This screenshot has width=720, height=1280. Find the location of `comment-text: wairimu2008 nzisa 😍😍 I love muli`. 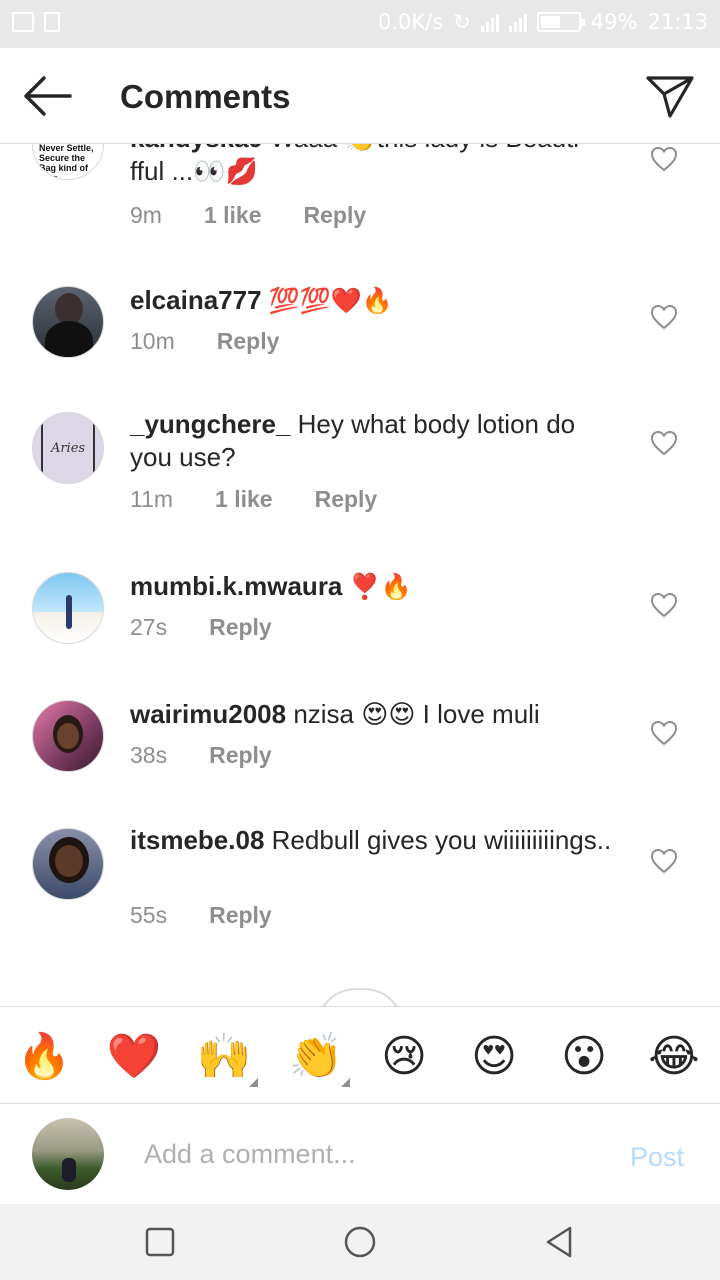

comment-text: wairimu2008 nzisa 😍😍 I love muli is located at coordinates (375, 714).